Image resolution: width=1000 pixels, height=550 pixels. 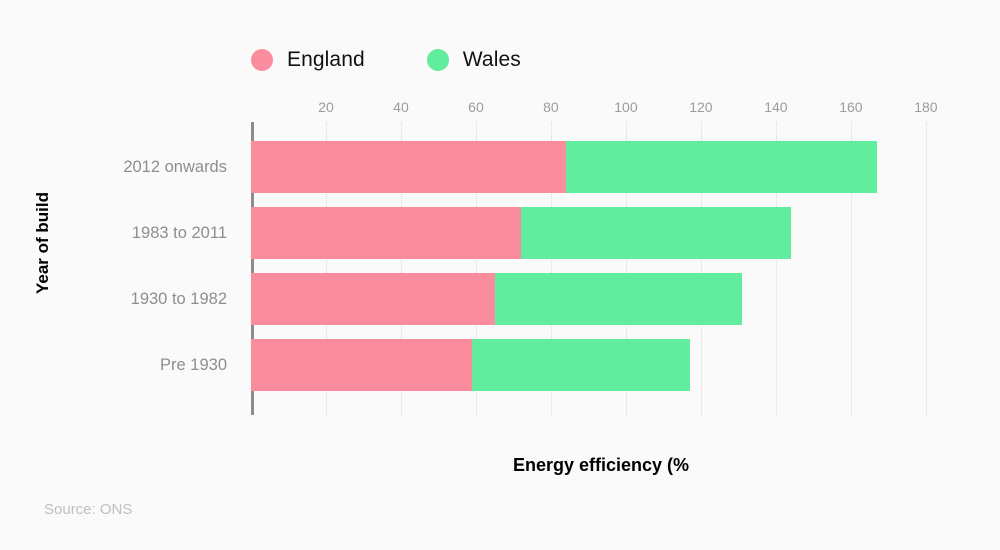 I want to click on category-label: Pre 1930, so click(x=193, y=364).